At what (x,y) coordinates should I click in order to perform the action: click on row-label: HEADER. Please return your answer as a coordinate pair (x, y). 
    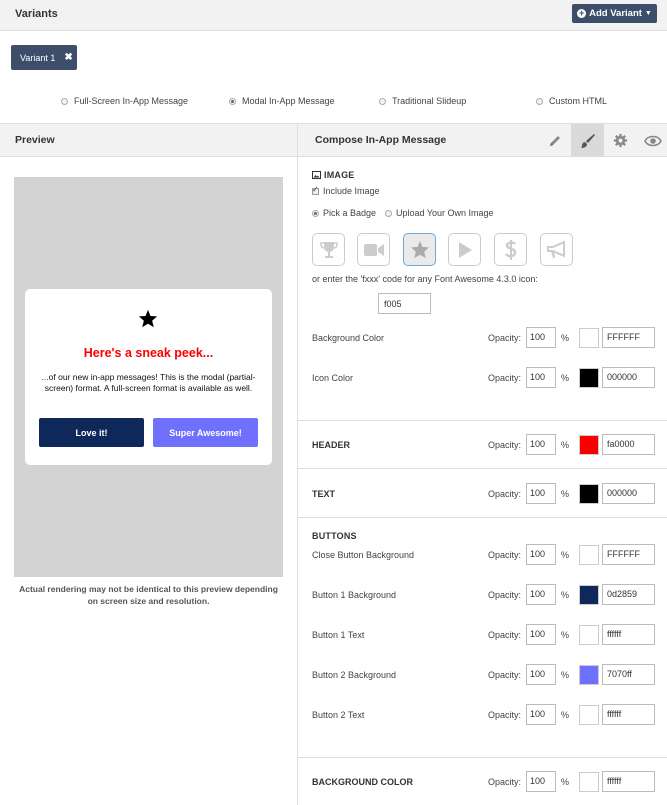
    Looking at the image, I should click on (331, 445).